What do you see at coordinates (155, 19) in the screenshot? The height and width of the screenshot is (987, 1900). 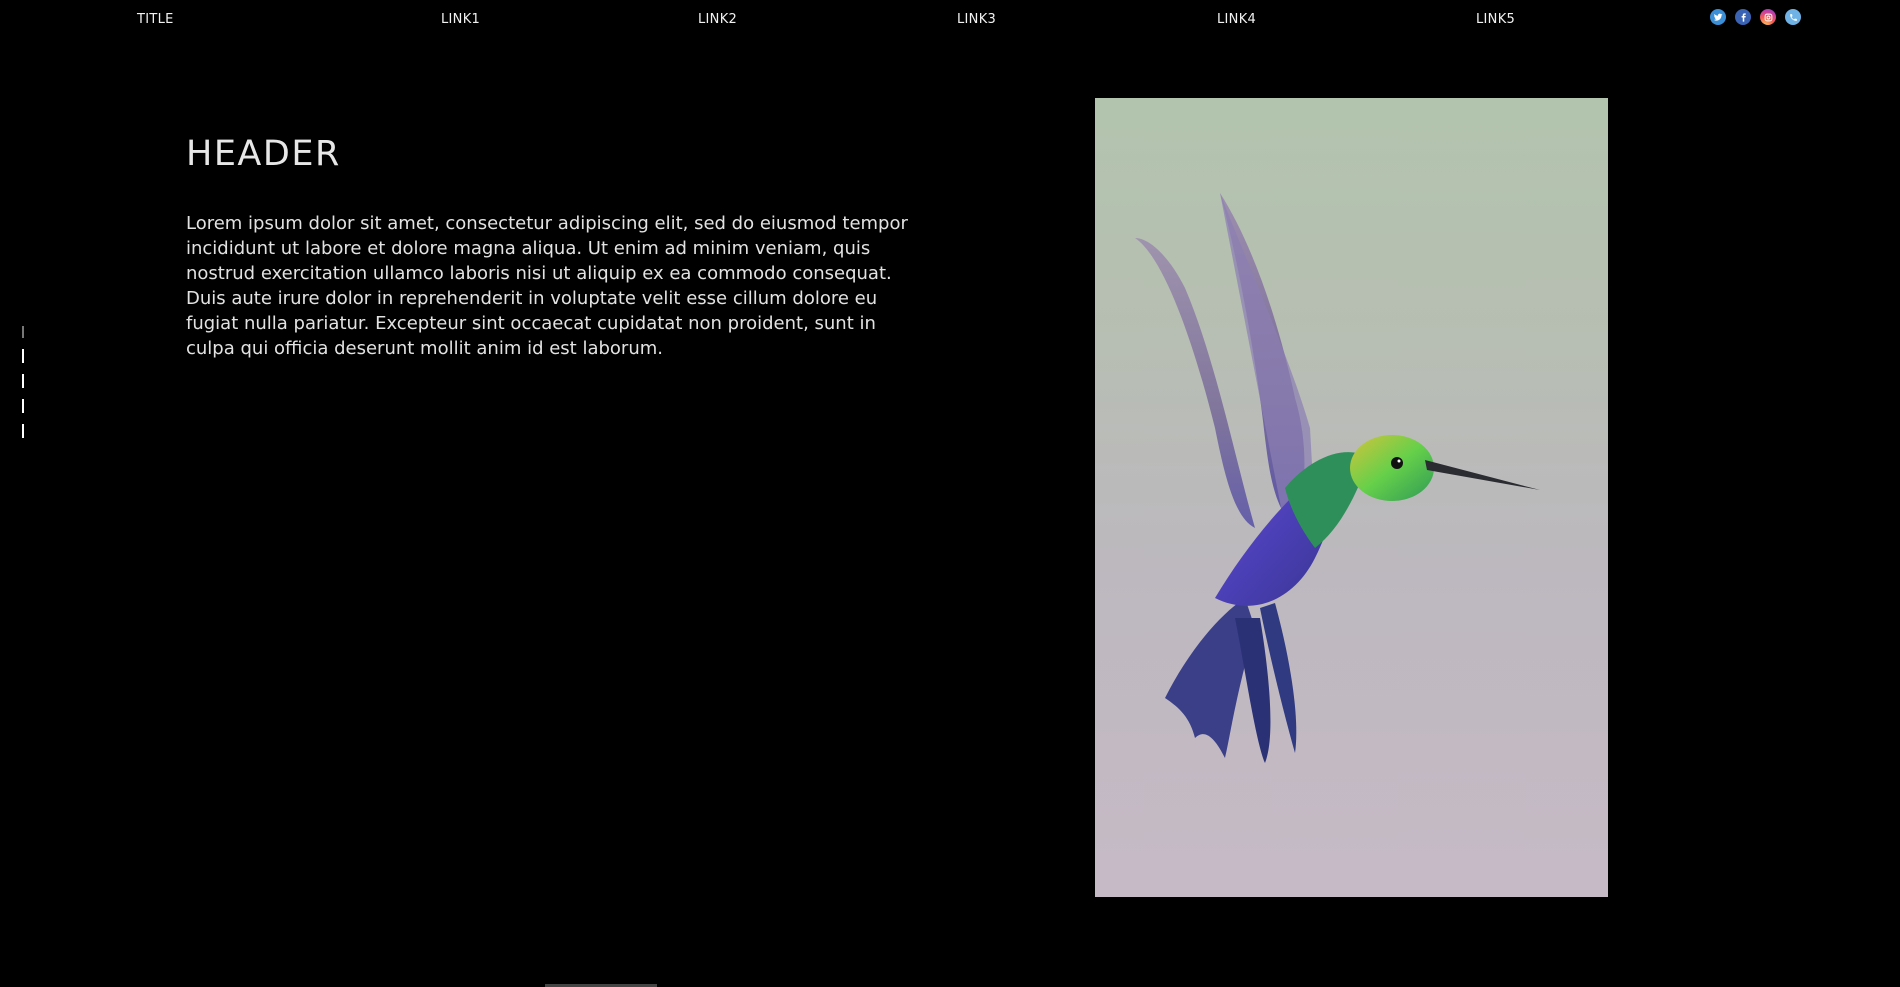 I see `nav-title: TITLE` at bounding box center [155, 19].